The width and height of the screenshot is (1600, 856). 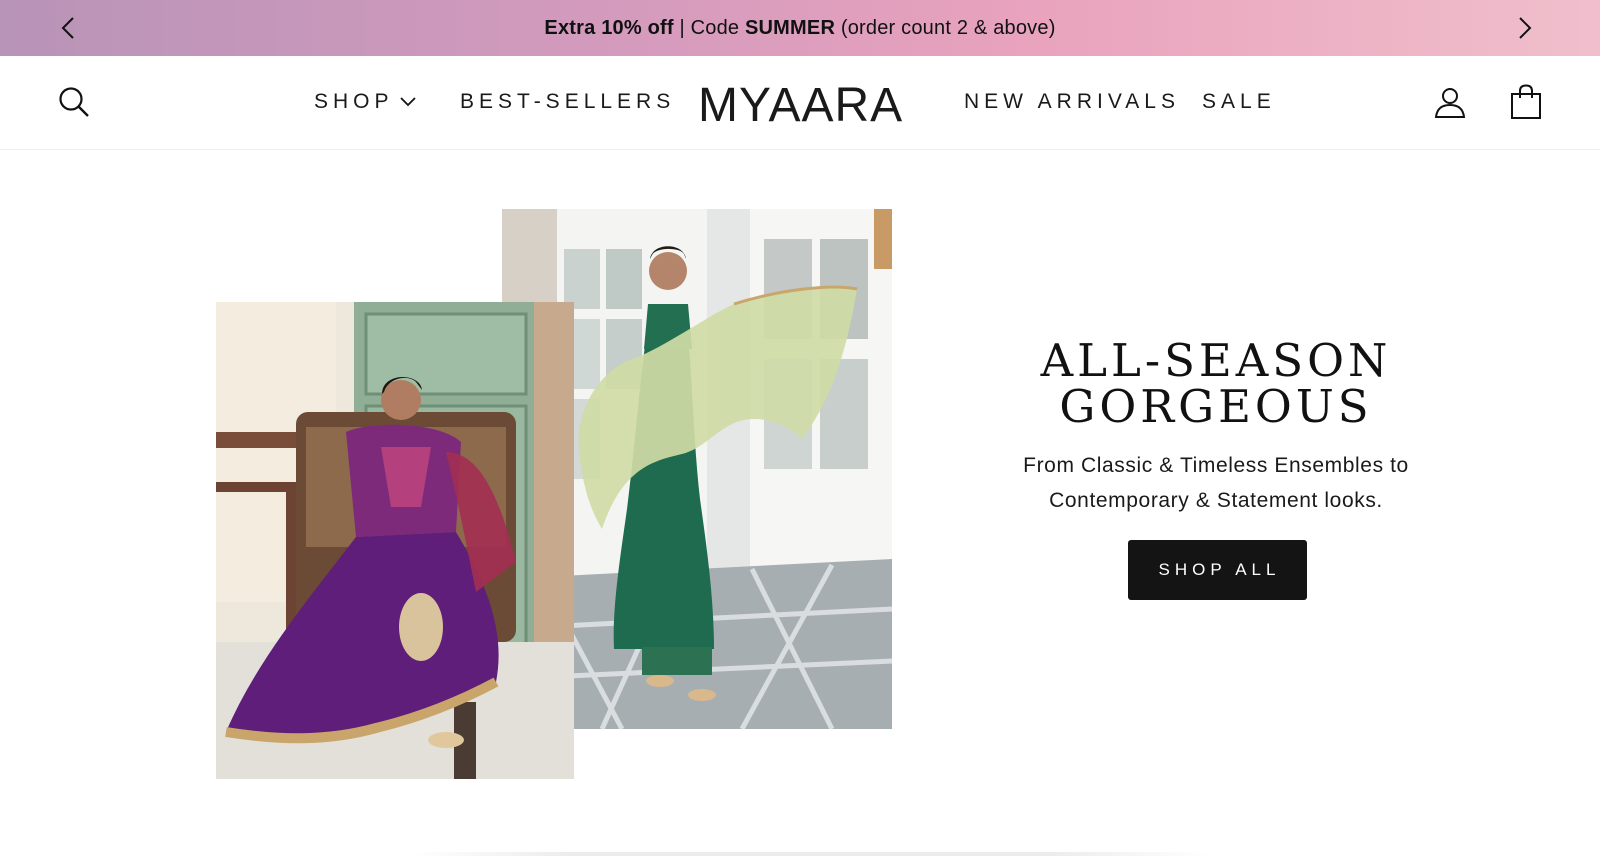 I want to click on cart-button, so click(x=1526, y=102).